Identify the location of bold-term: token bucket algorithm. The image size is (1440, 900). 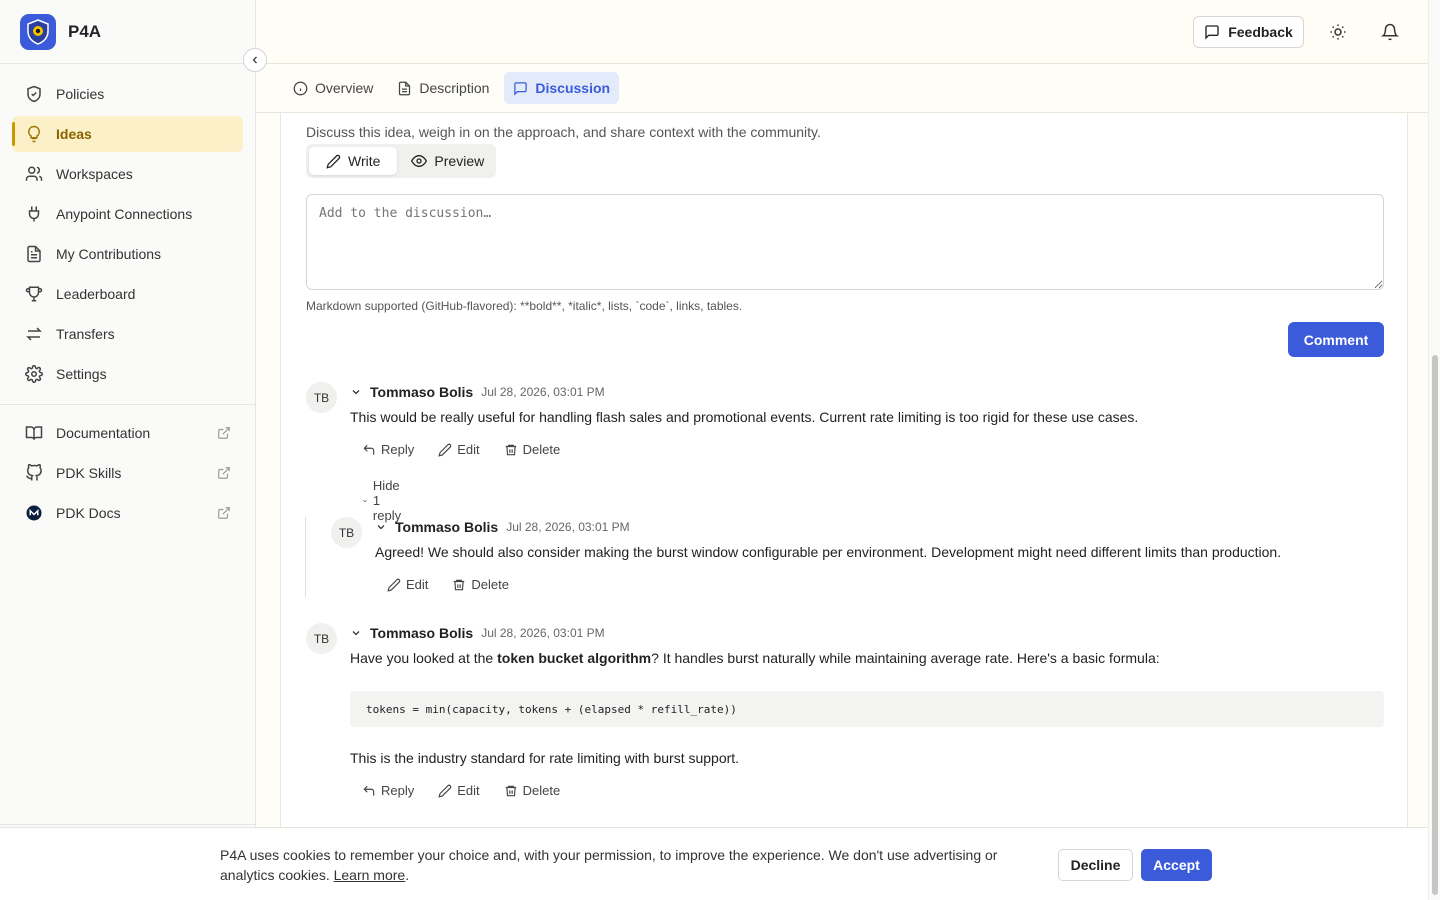
(574, 658).